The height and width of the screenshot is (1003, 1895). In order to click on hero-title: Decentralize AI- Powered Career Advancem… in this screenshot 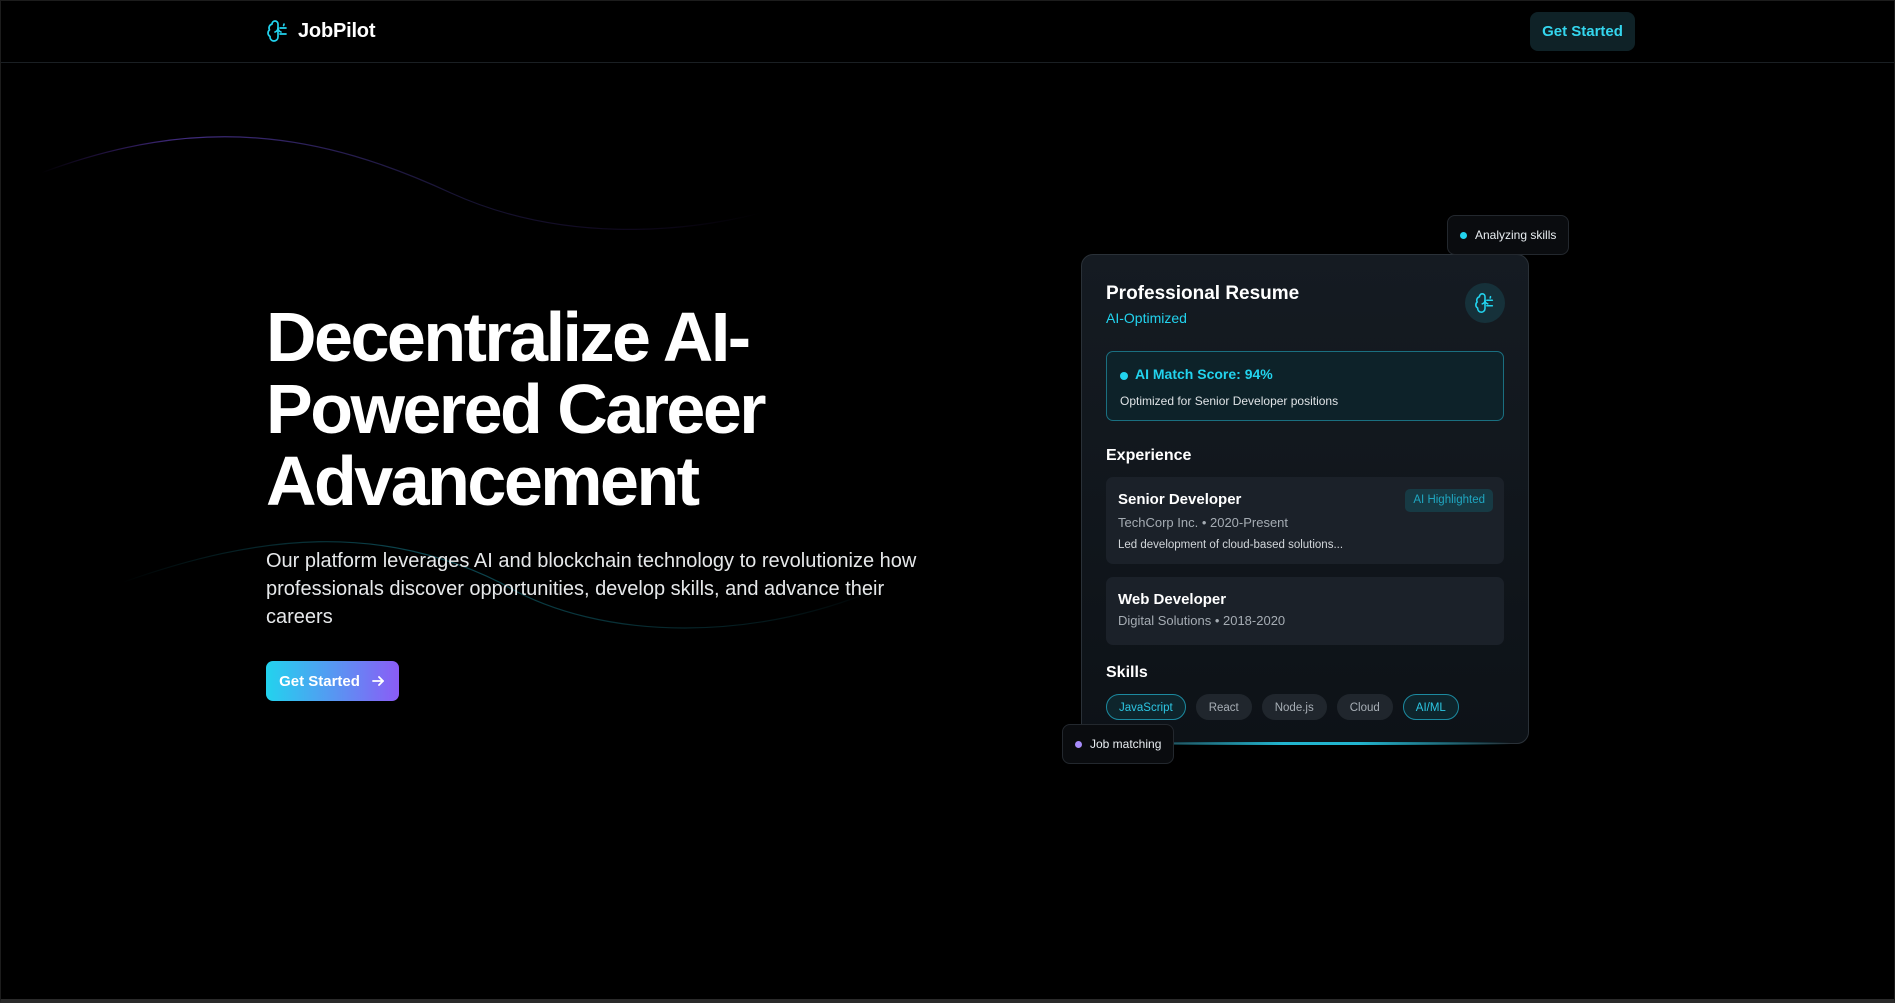, I will do `click(566, 409)`.